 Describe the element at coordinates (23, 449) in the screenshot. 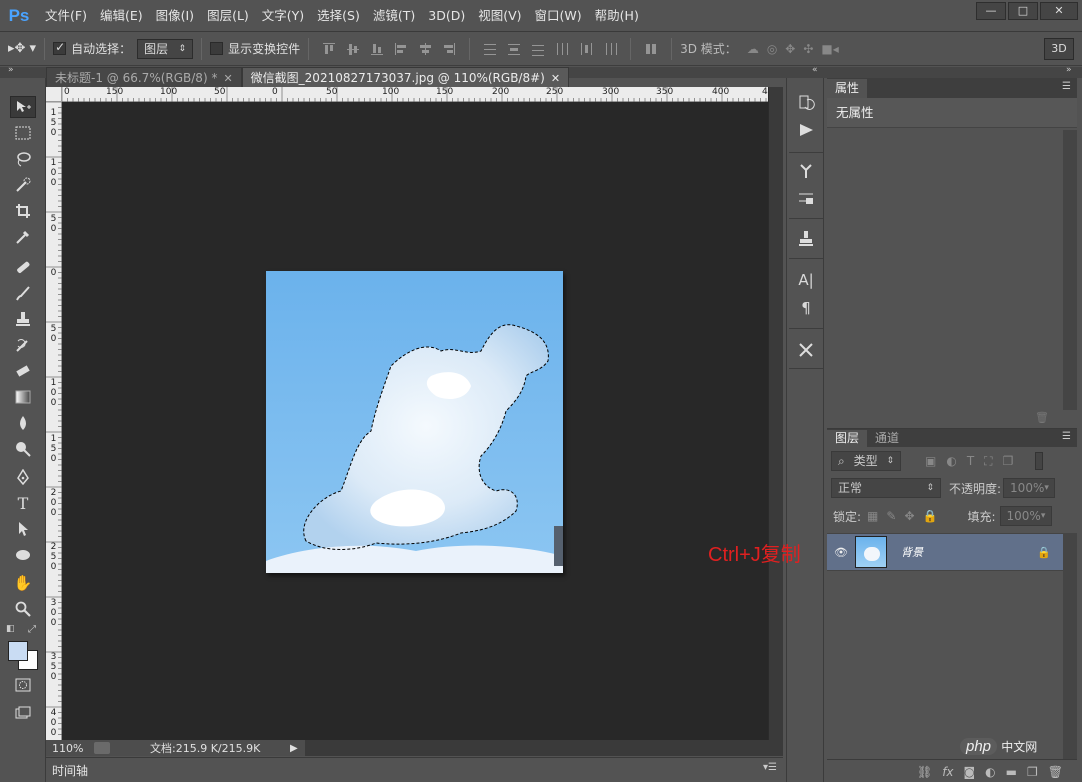

I see `dodge-tool-icon` at that location.